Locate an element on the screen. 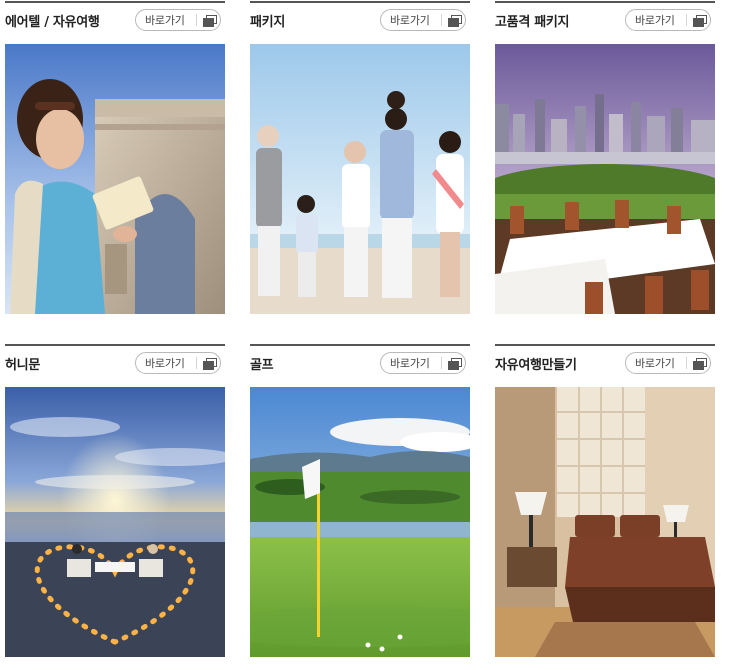 This screenshot has width=732, height=670. golf-photo is located at coordinates (360, 522).